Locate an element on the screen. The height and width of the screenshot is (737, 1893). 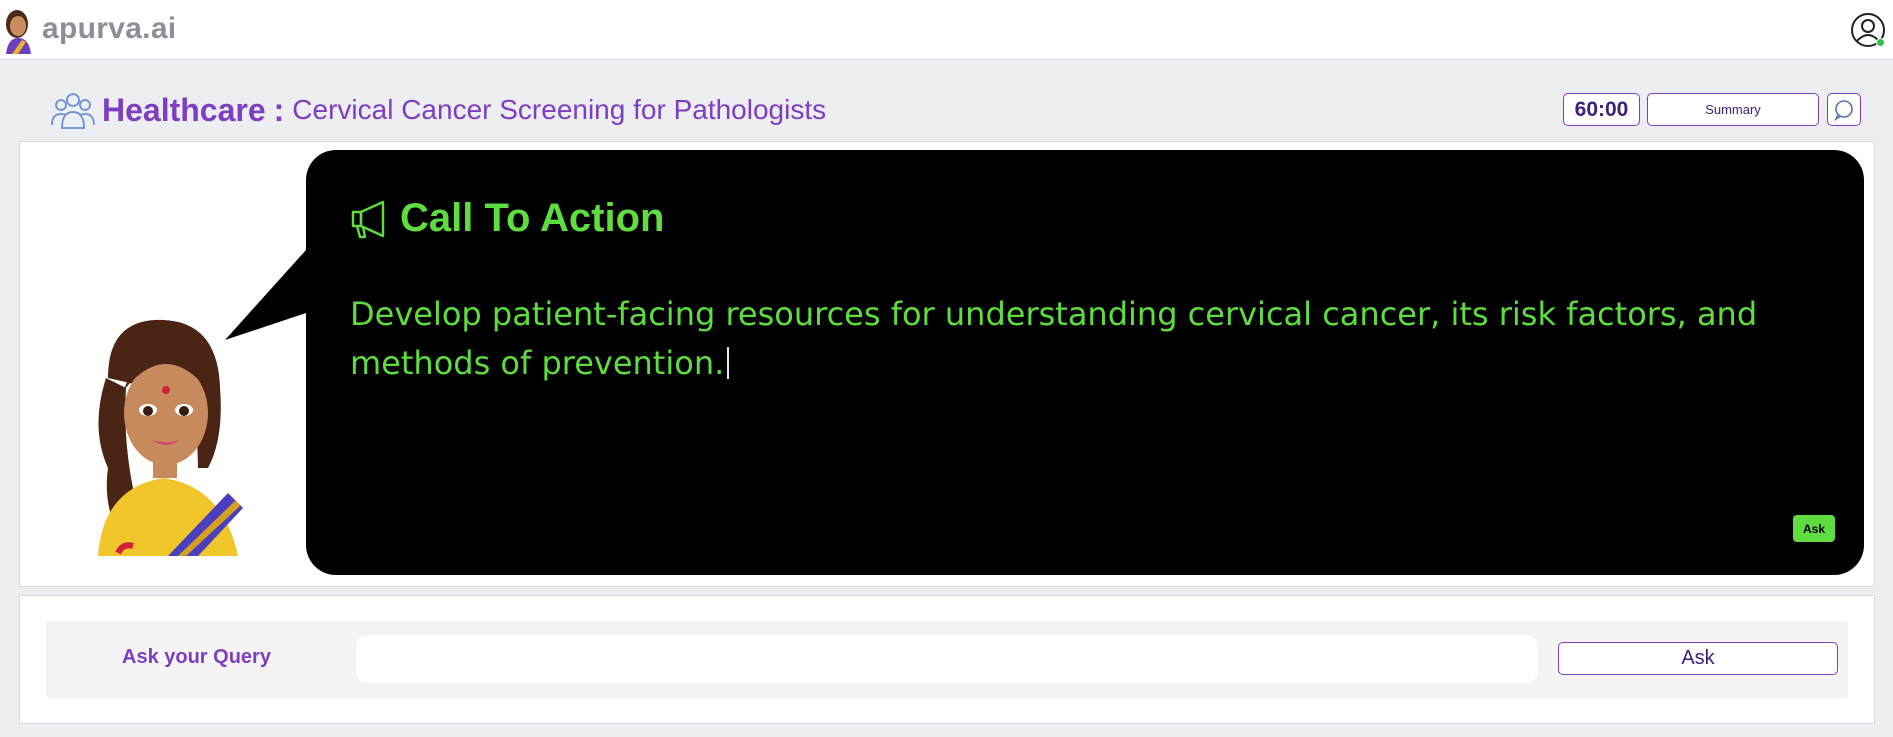
presenter-avatar is located at coordinates (170, 437).